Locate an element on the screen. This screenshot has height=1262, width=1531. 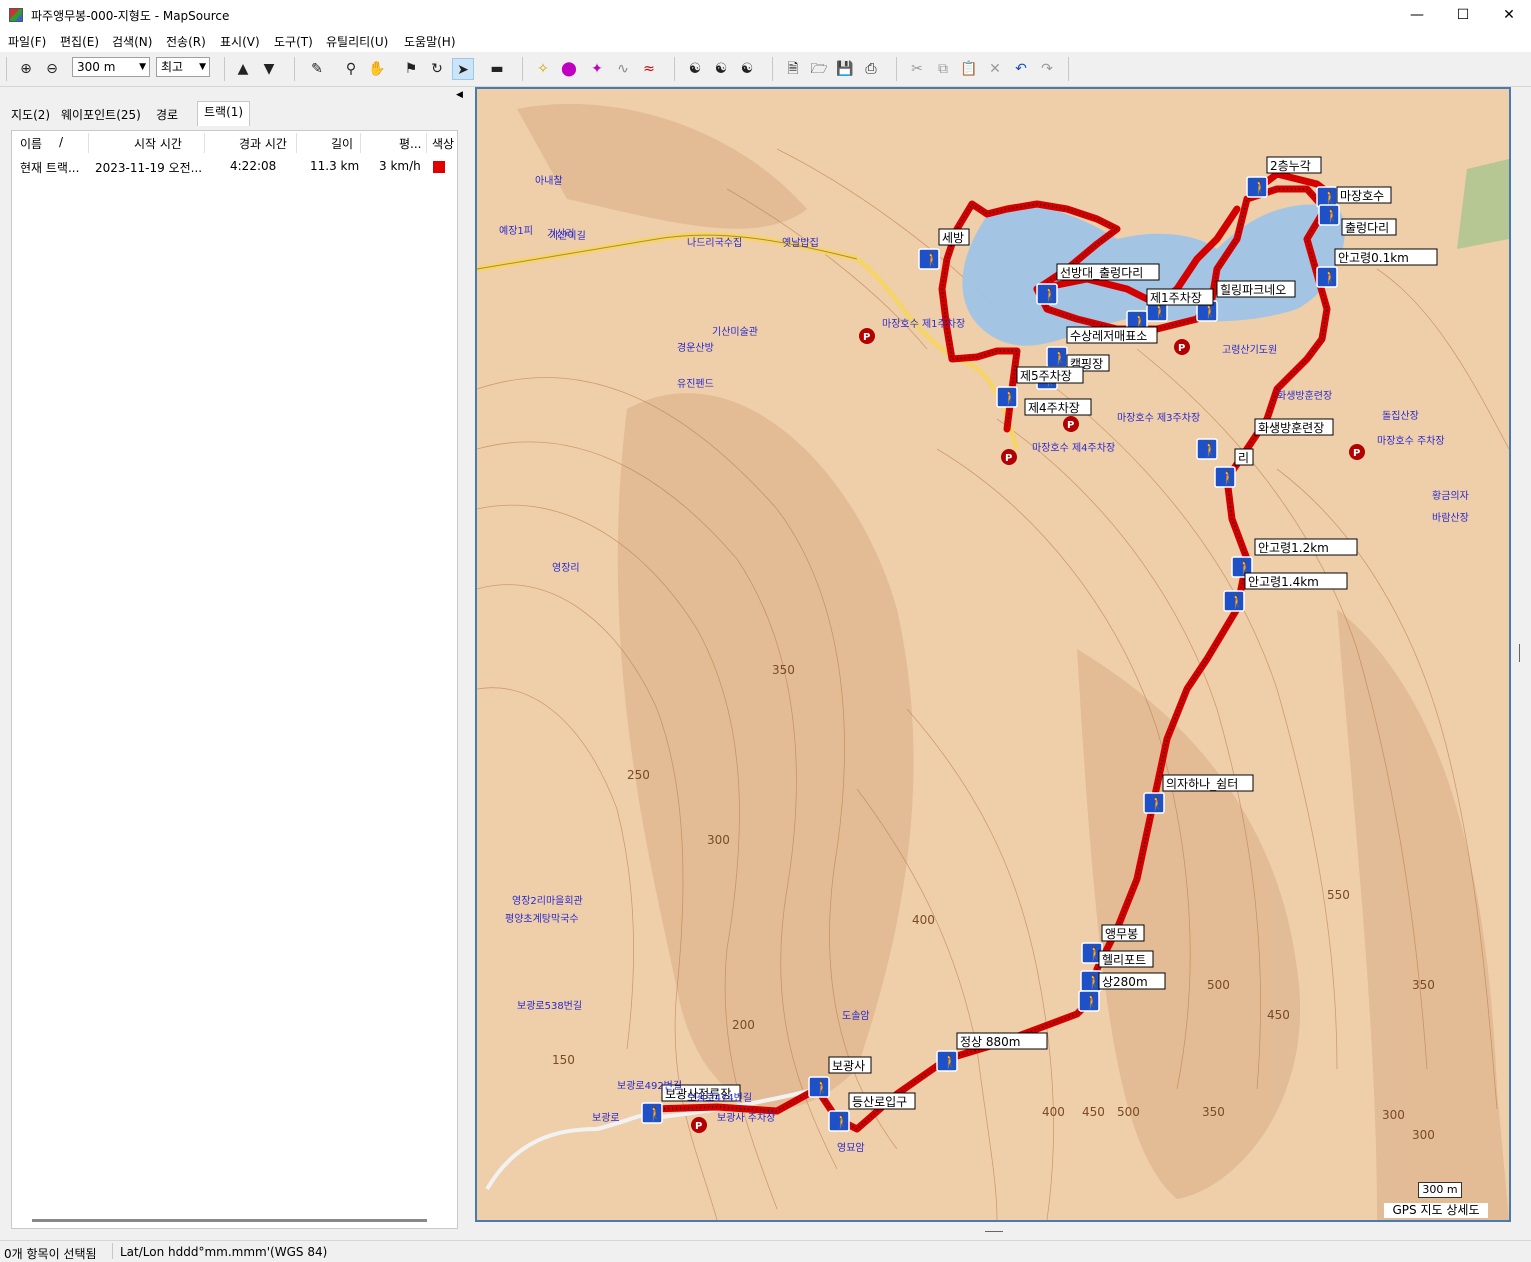
tab-tracks: 트랙(1) is located at coordinates (224, 113).